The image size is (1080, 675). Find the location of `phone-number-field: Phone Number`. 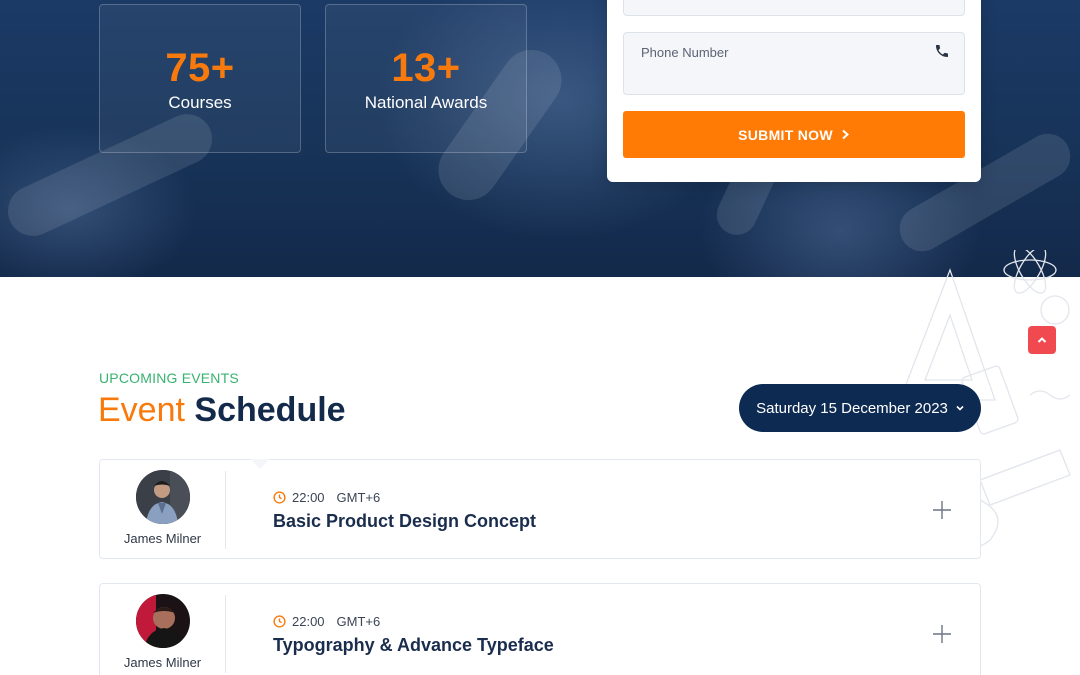

phone-number-field: Phone Number is located at coordinates (794, 63).